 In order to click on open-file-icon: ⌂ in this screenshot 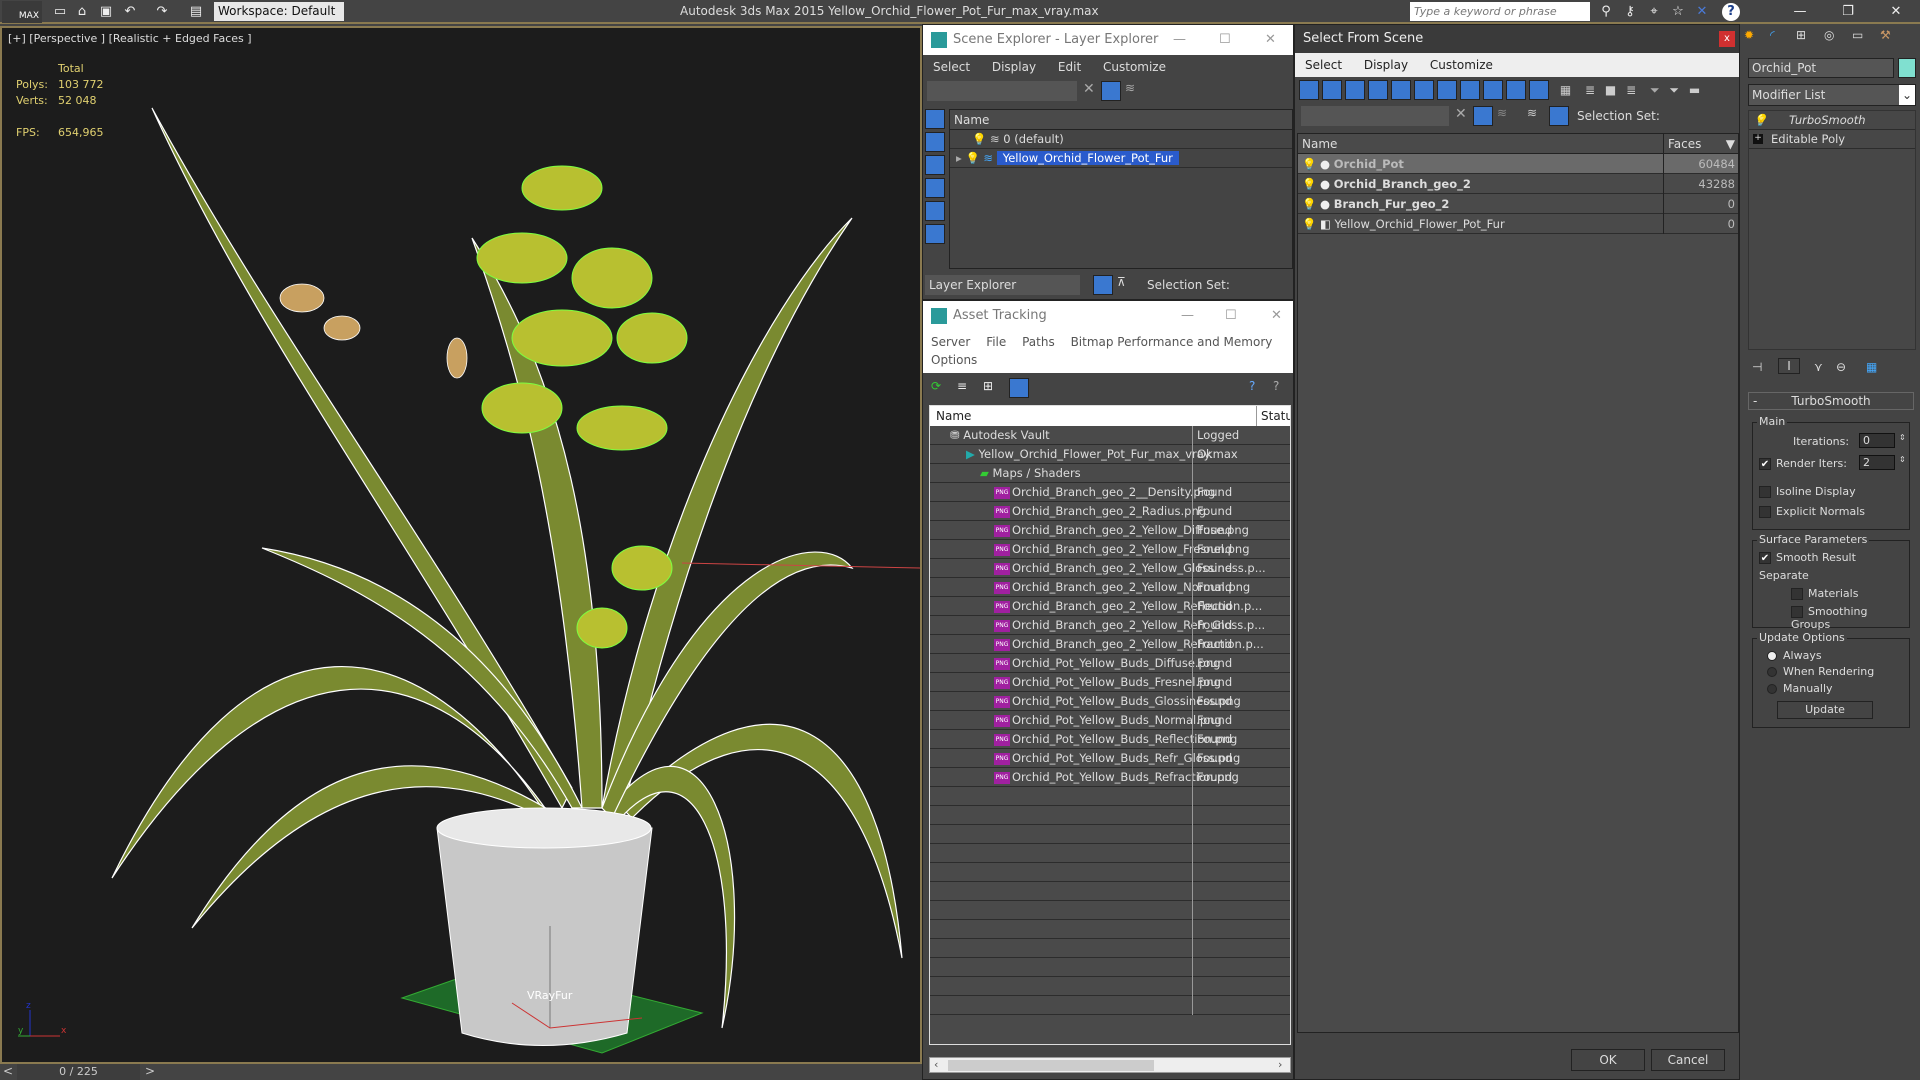, I will do `click(82, 12)`.